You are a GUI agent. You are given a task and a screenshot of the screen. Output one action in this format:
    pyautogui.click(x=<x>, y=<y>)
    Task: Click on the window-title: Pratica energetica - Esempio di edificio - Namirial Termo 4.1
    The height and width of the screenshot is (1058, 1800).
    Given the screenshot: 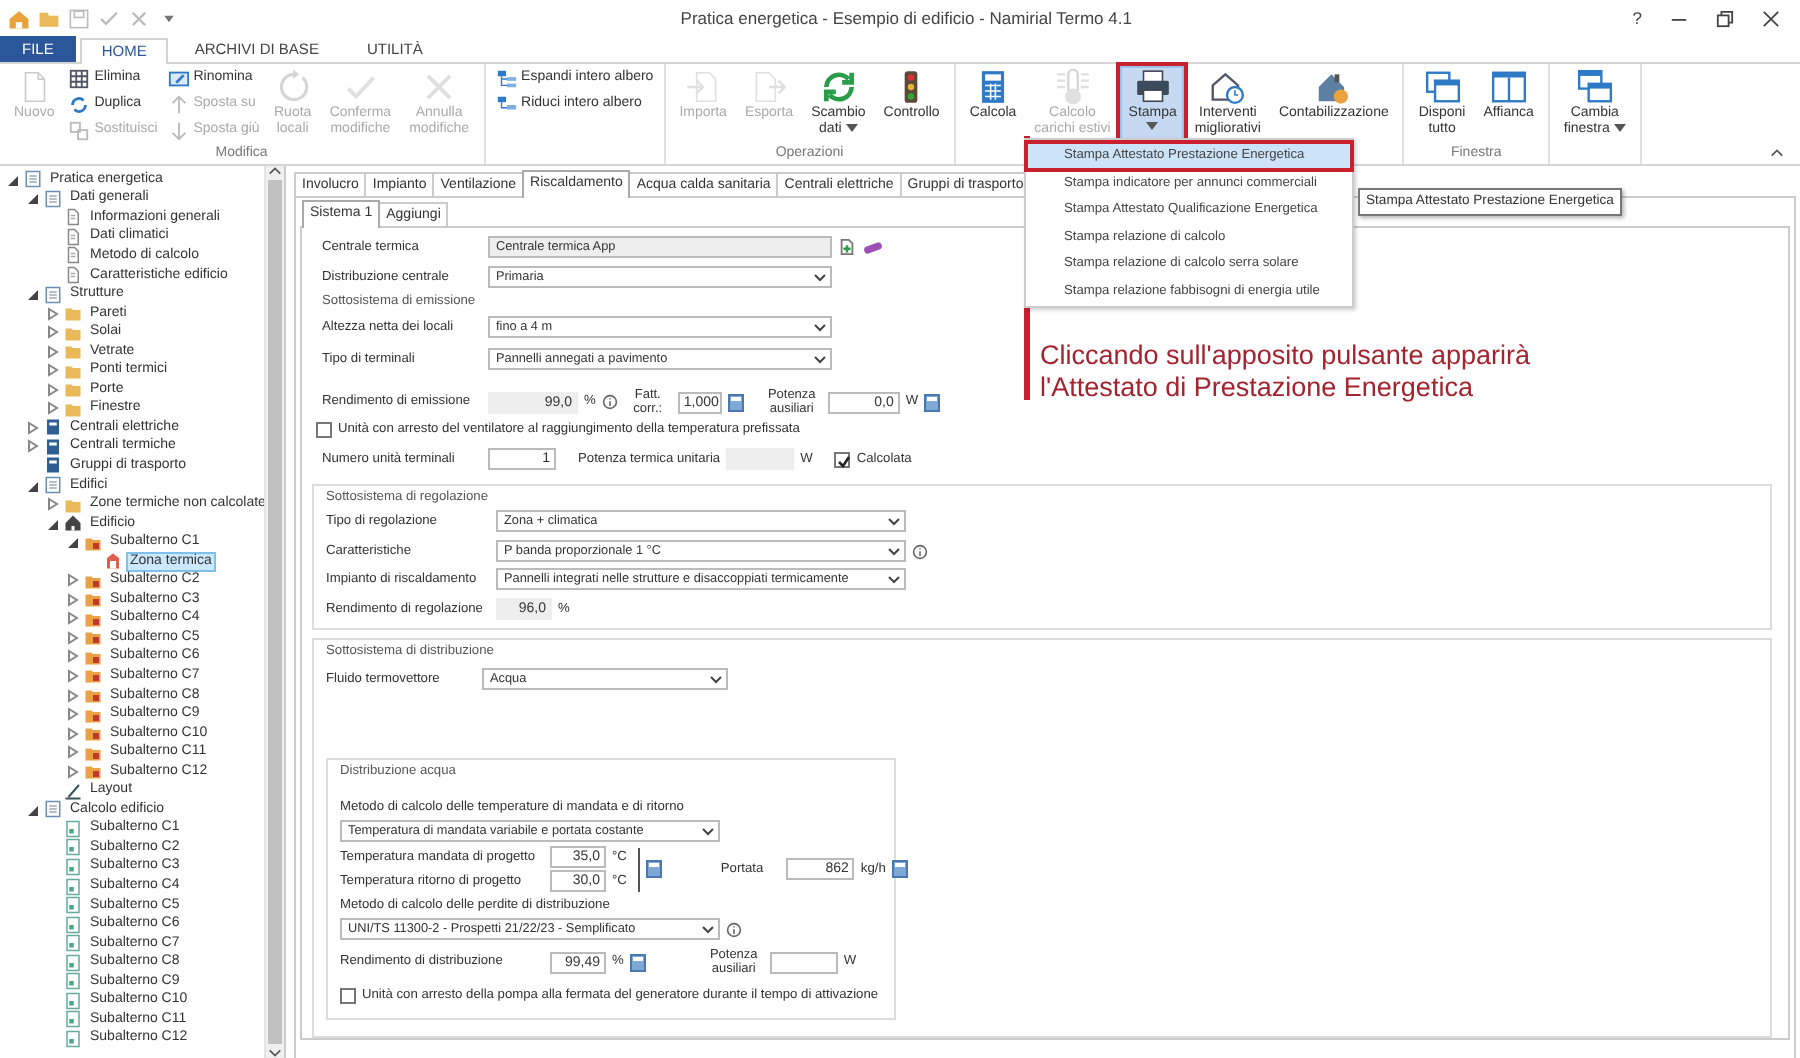 What is the action you would take?
    pyautogui.click(x=906, y=18)
    